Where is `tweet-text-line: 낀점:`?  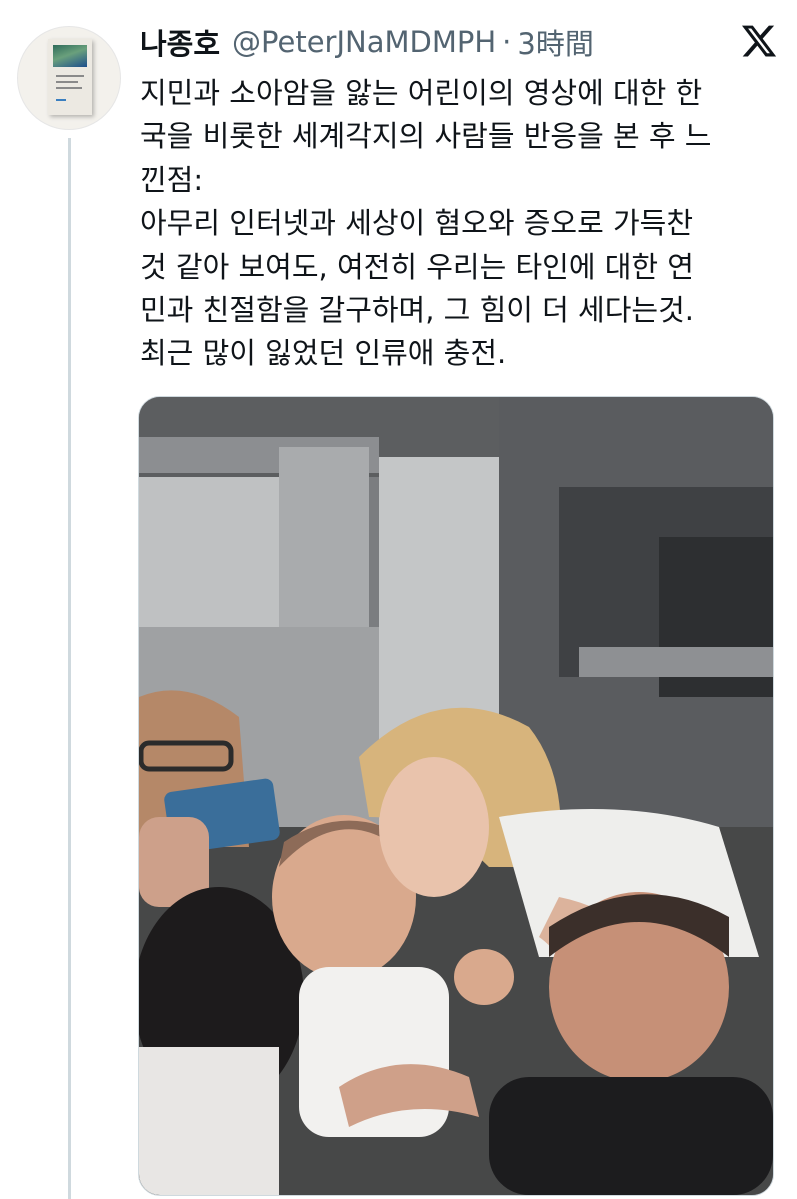
tweet-text-line: 낀점: is located at coordinates (172, 179).